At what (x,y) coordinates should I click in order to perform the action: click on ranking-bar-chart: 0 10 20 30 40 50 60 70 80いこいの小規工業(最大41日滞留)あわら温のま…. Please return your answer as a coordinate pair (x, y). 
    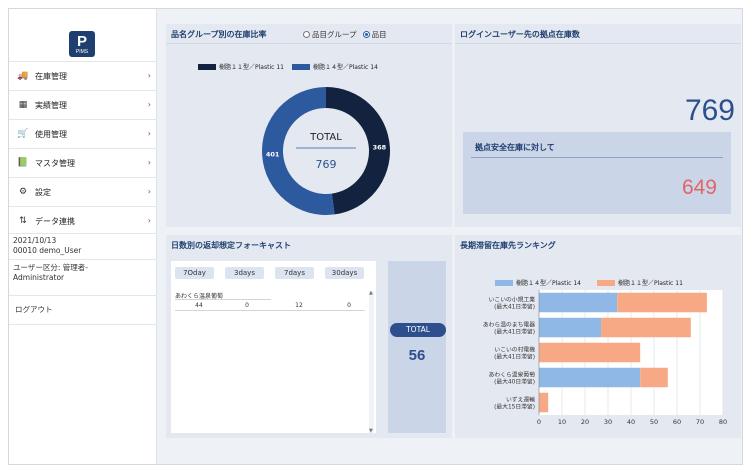
    Looking at the image, I should click on (605, 358).